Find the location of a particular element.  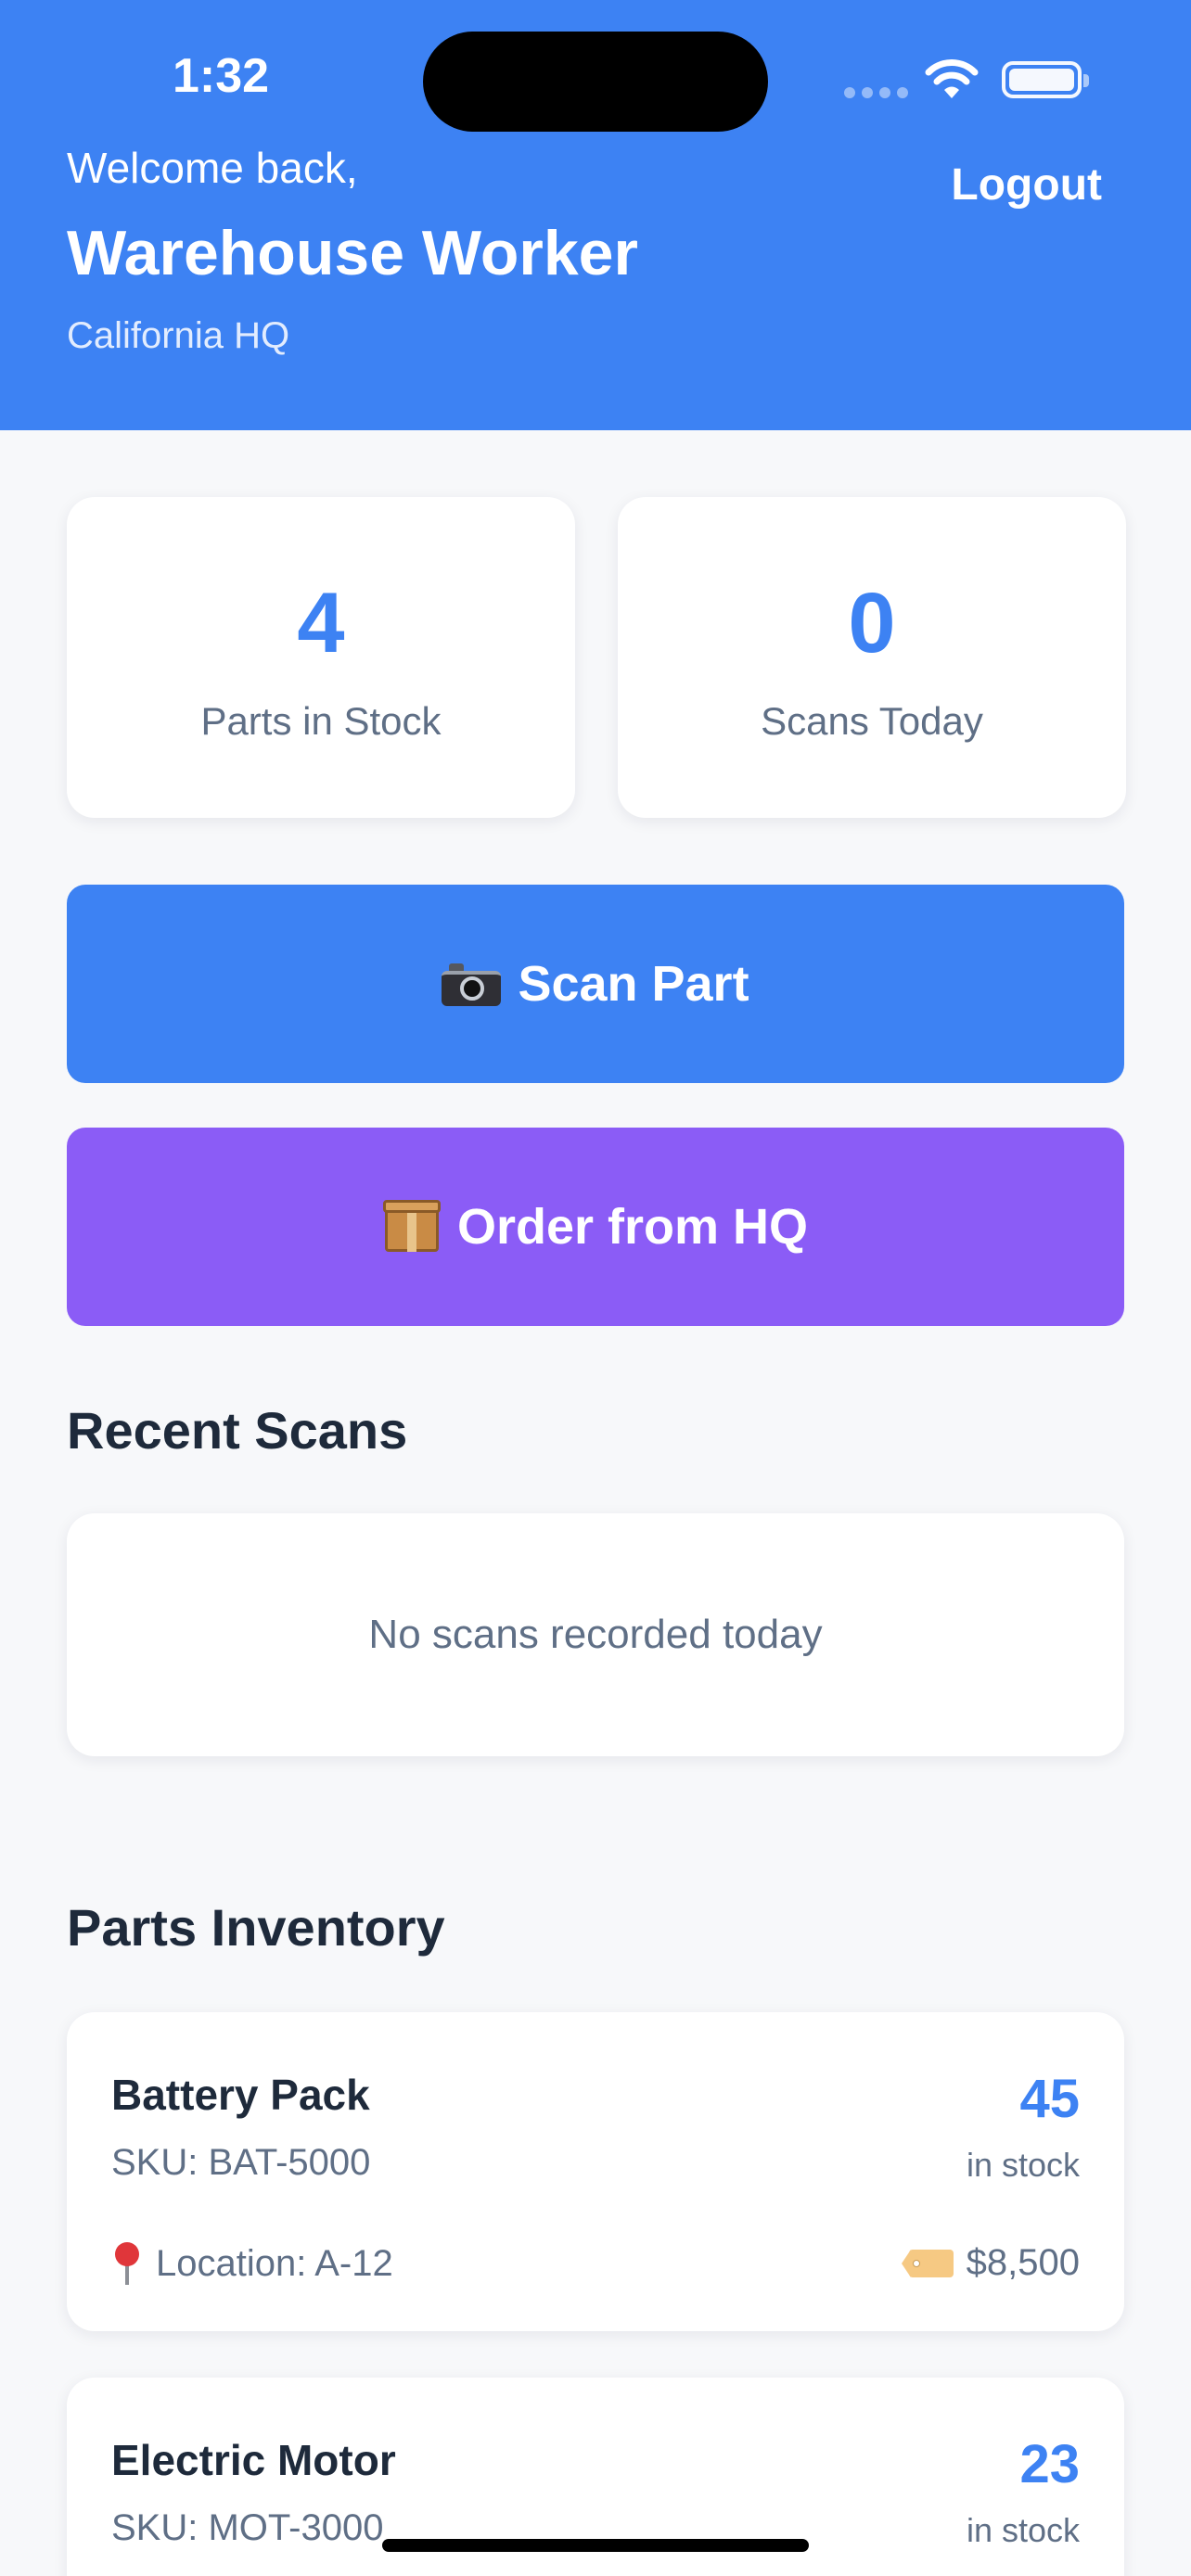

logout-button: Logout is located at coordinates (1026, 185).